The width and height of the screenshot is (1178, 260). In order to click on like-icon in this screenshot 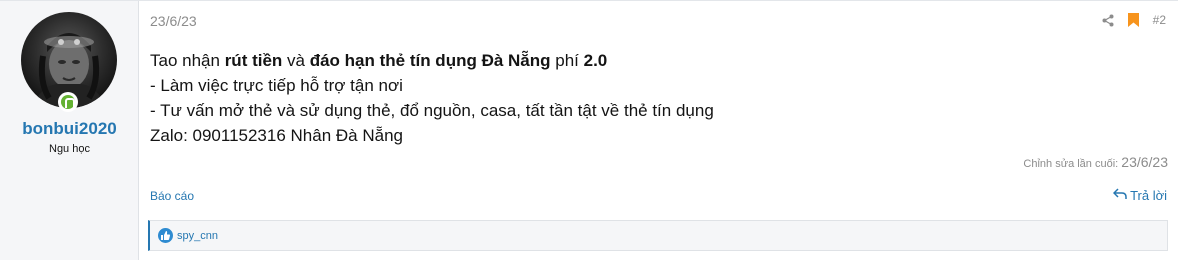, I will do `click(165, 235)`.